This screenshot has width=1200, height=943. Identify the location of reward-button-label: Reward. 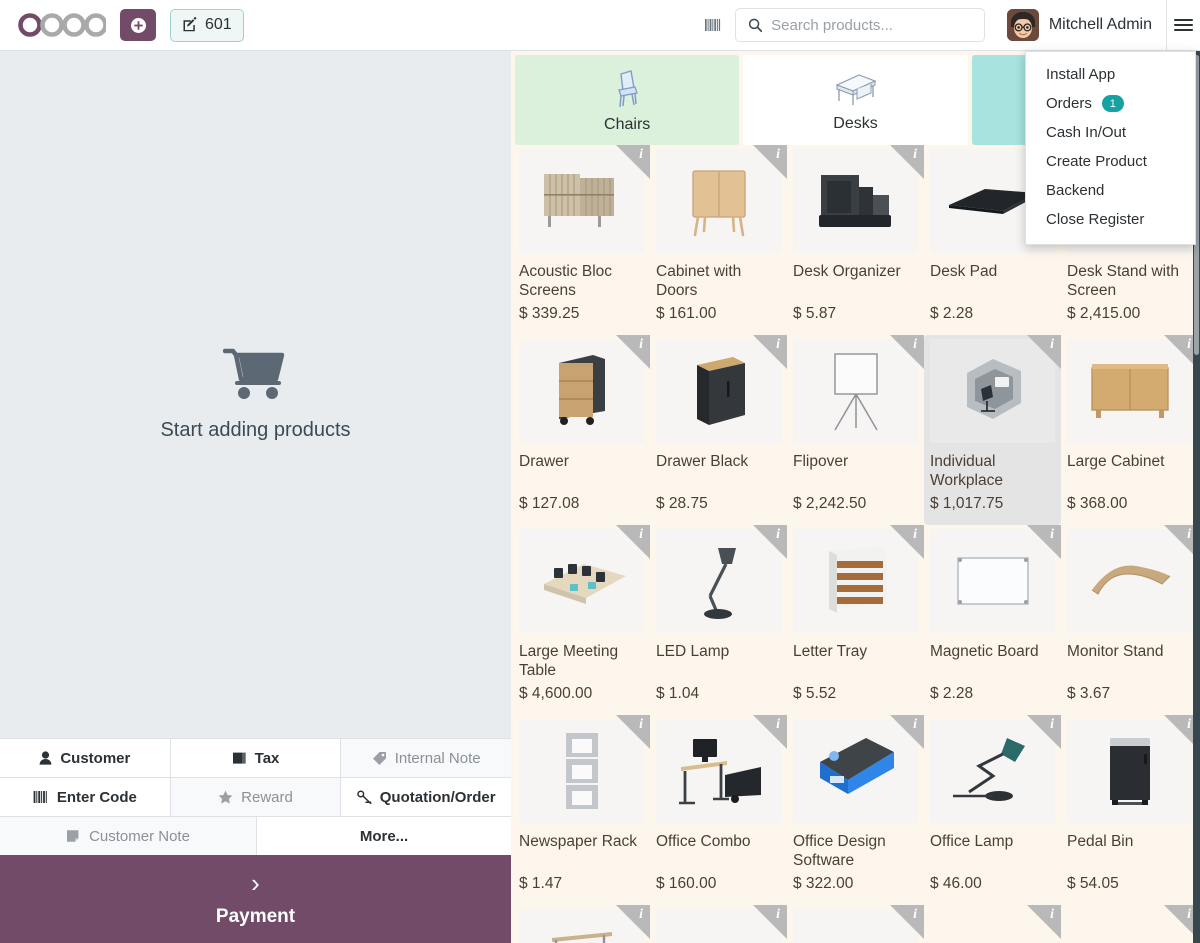
(267, 797).